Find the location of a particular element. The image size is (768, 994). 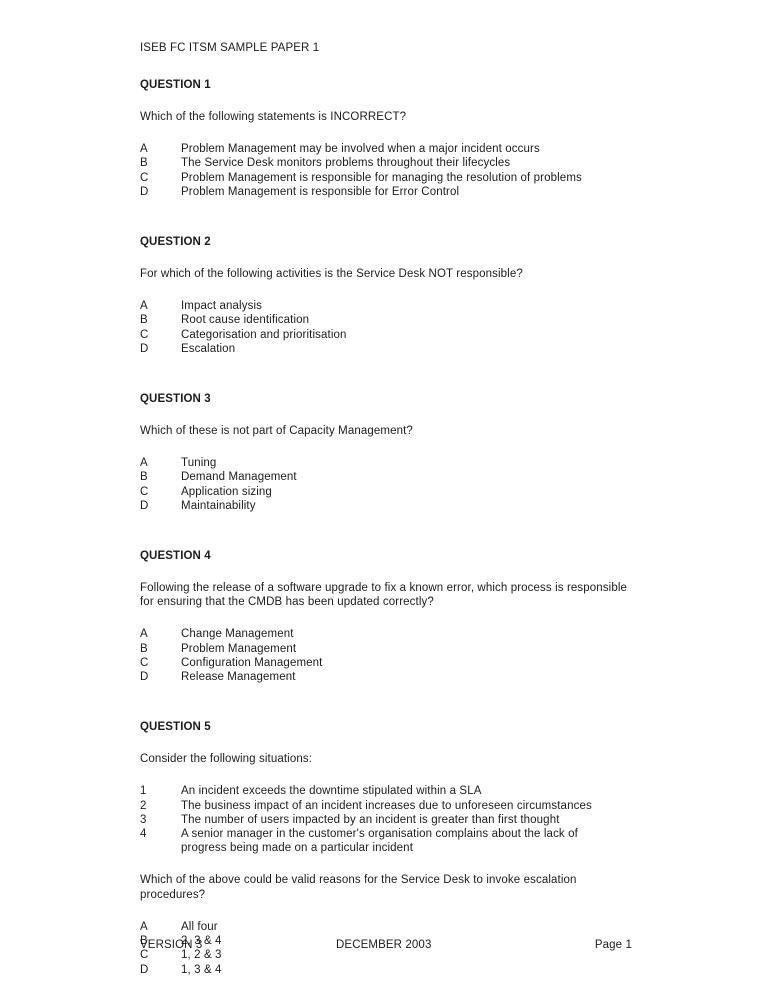

question-heading: QUESTION 1 is located at coordinates (175, 85).